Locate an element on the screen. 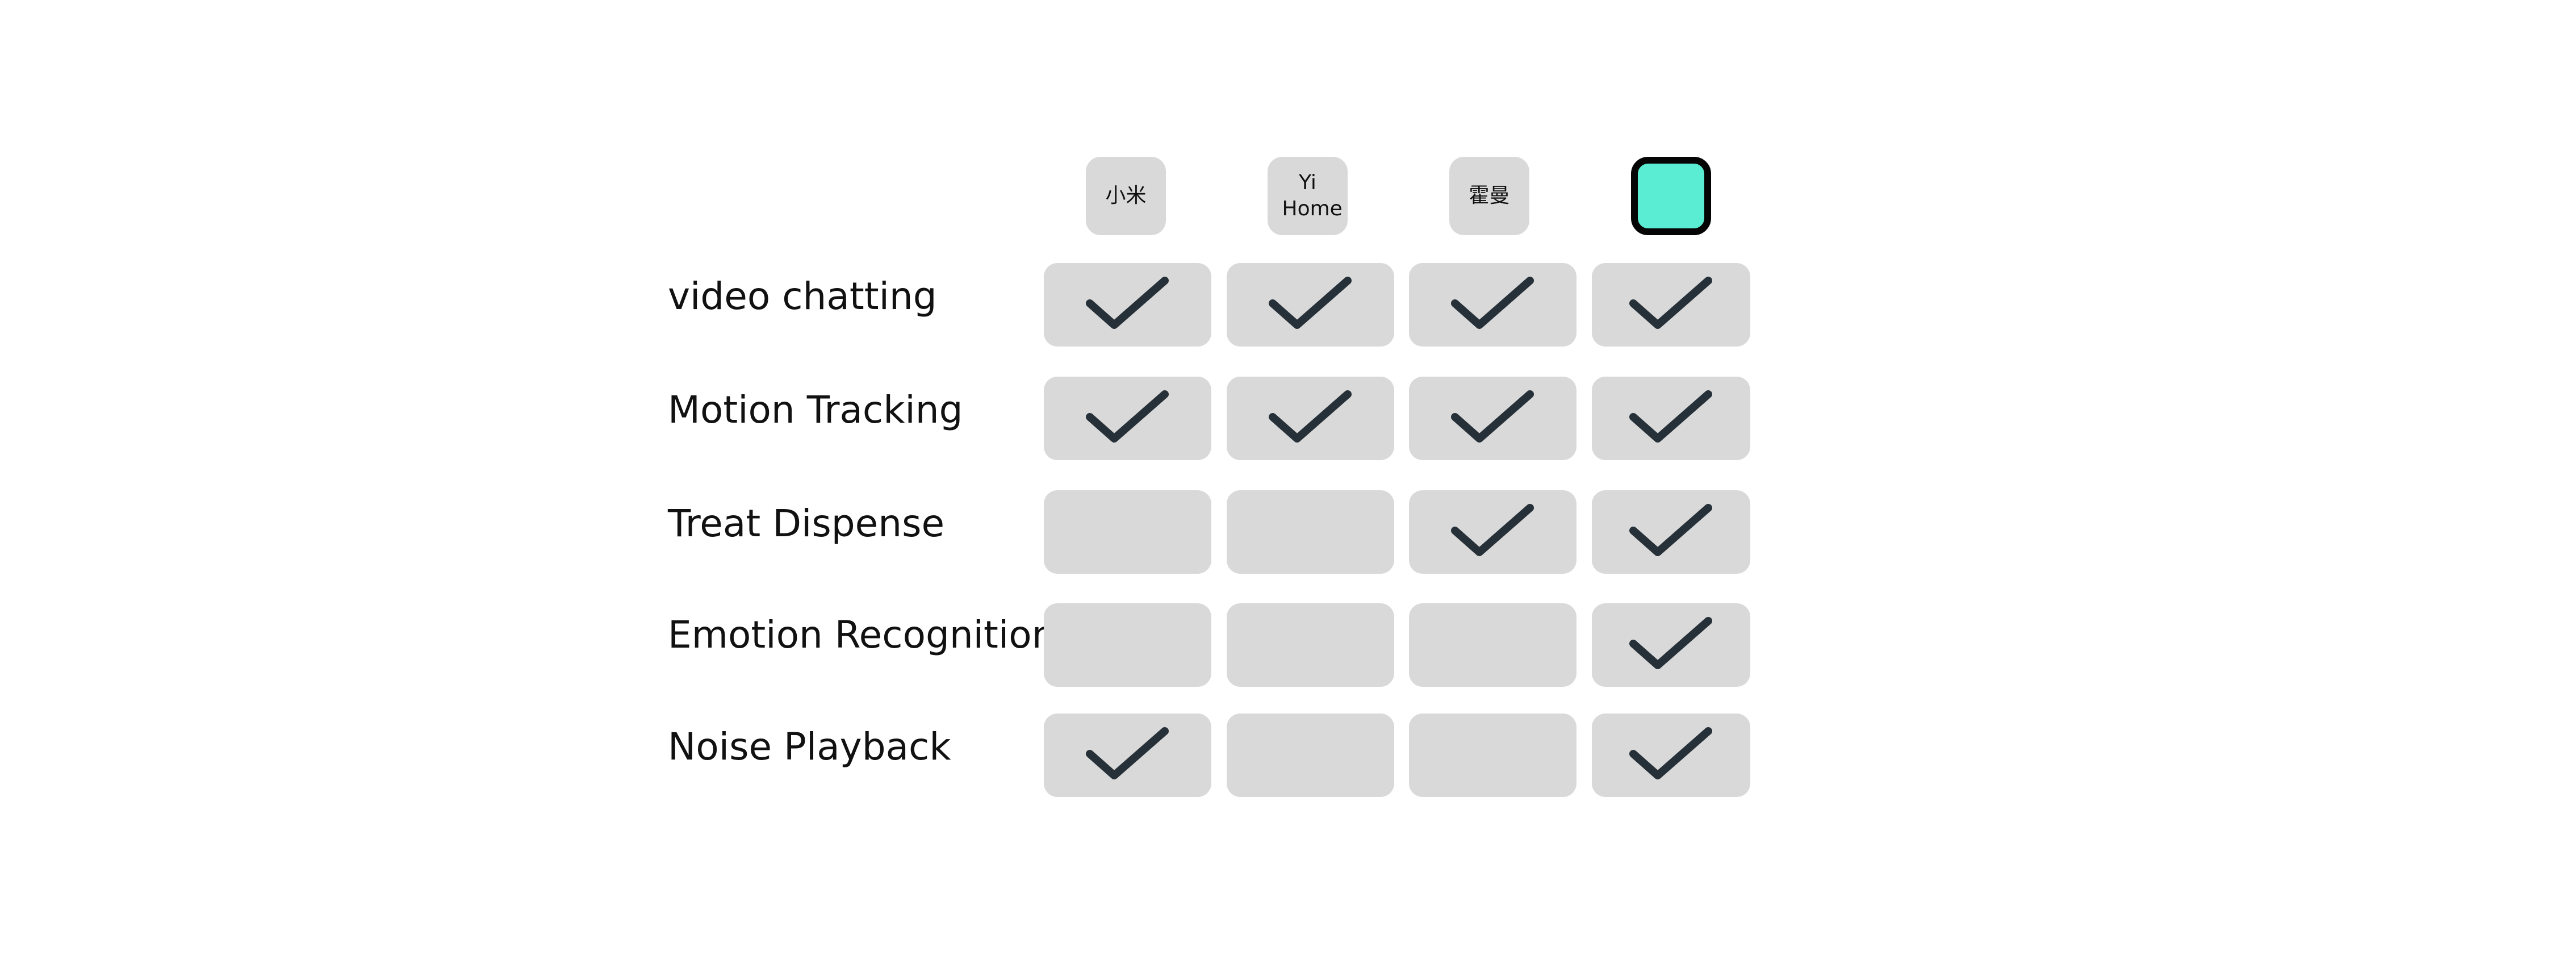 This screenshot has height=968, width=2576. brand-tile-xiaomi: 小米 is located at coordinates (1126, 196).